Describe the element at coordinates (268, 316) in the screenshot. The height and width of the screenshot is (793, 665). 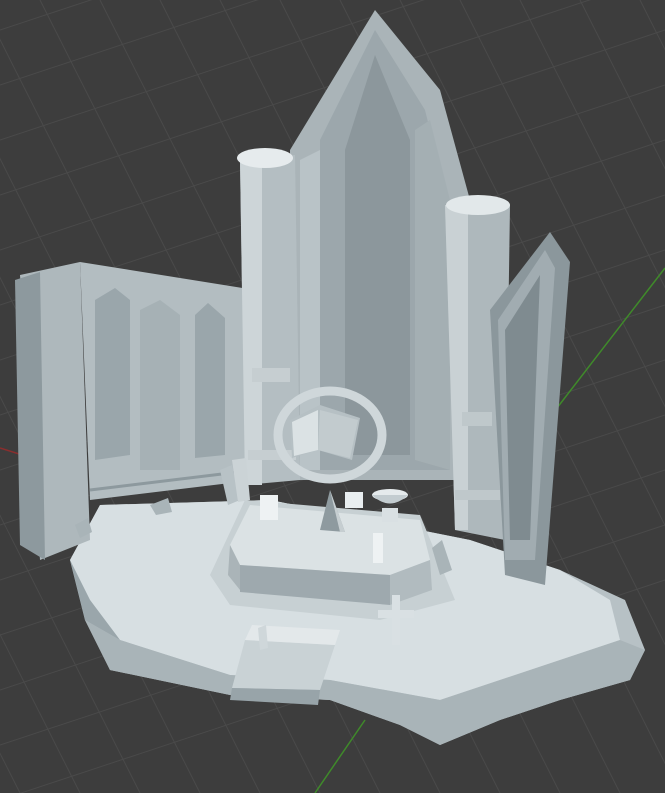
I see `left-pillar` at that location.